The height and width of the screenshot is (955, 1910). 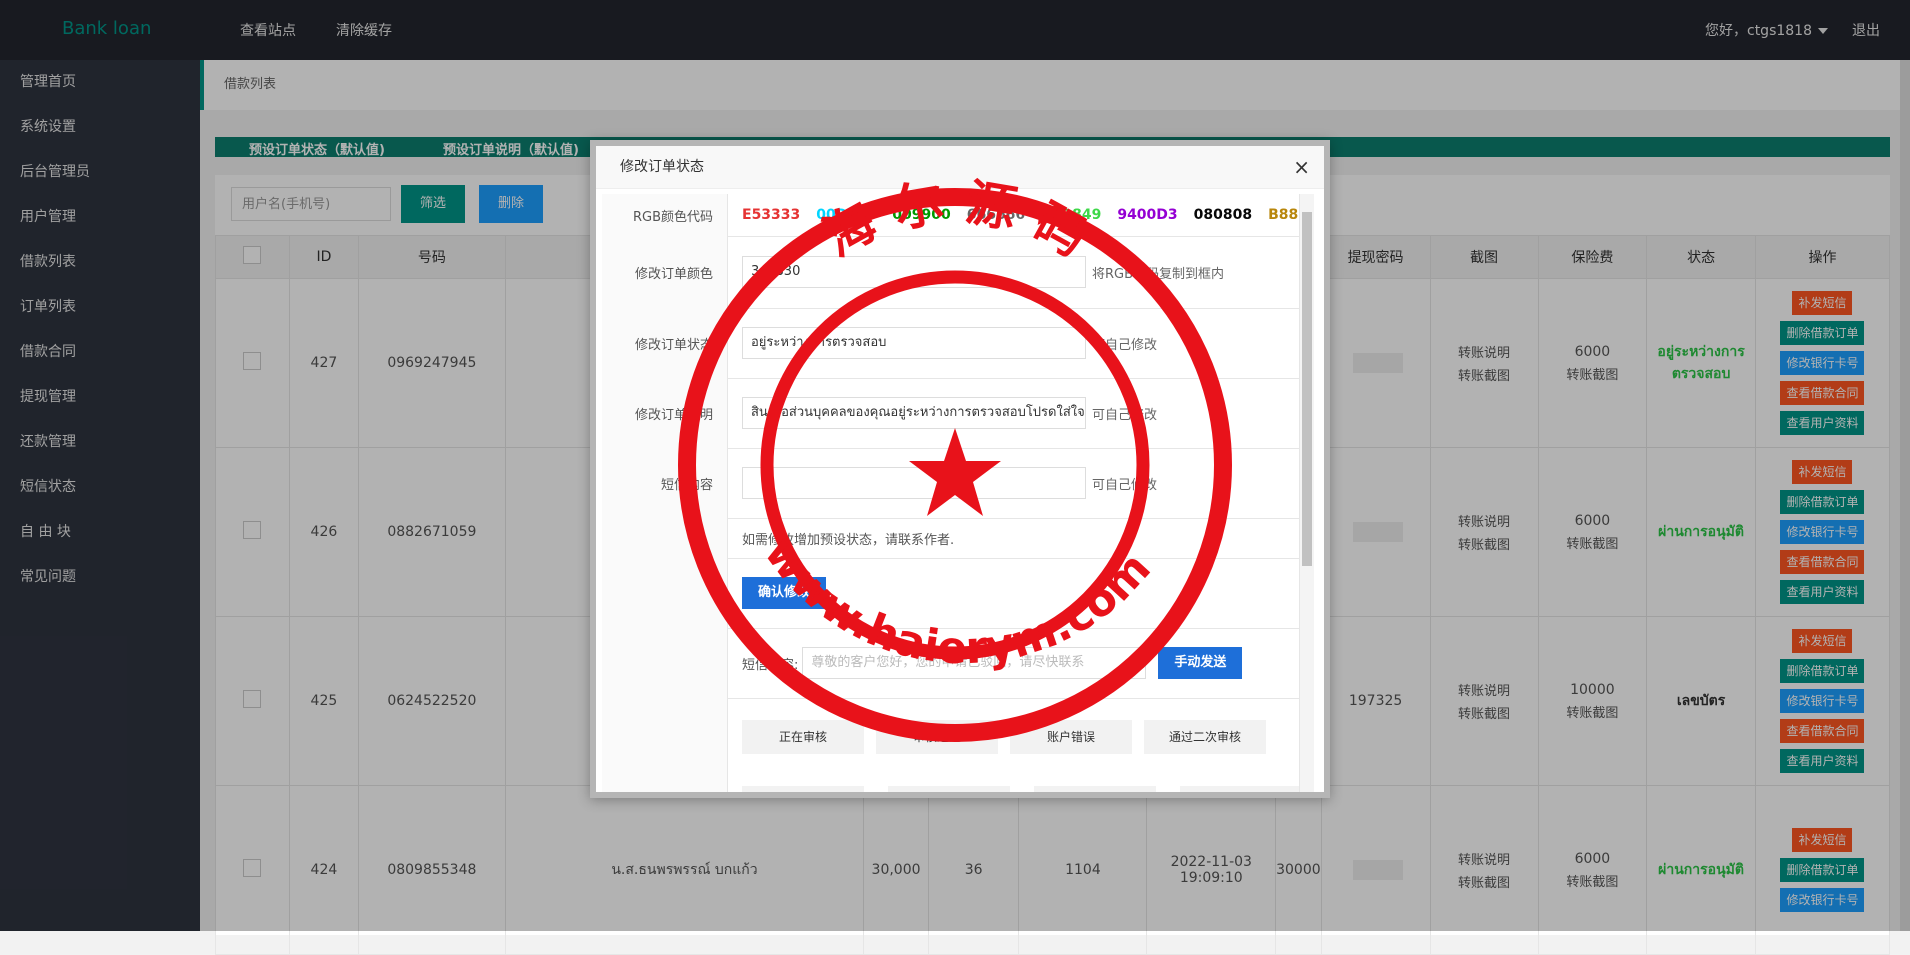 I want to click on rgb-code: 009900, so click(x=921, y=215).